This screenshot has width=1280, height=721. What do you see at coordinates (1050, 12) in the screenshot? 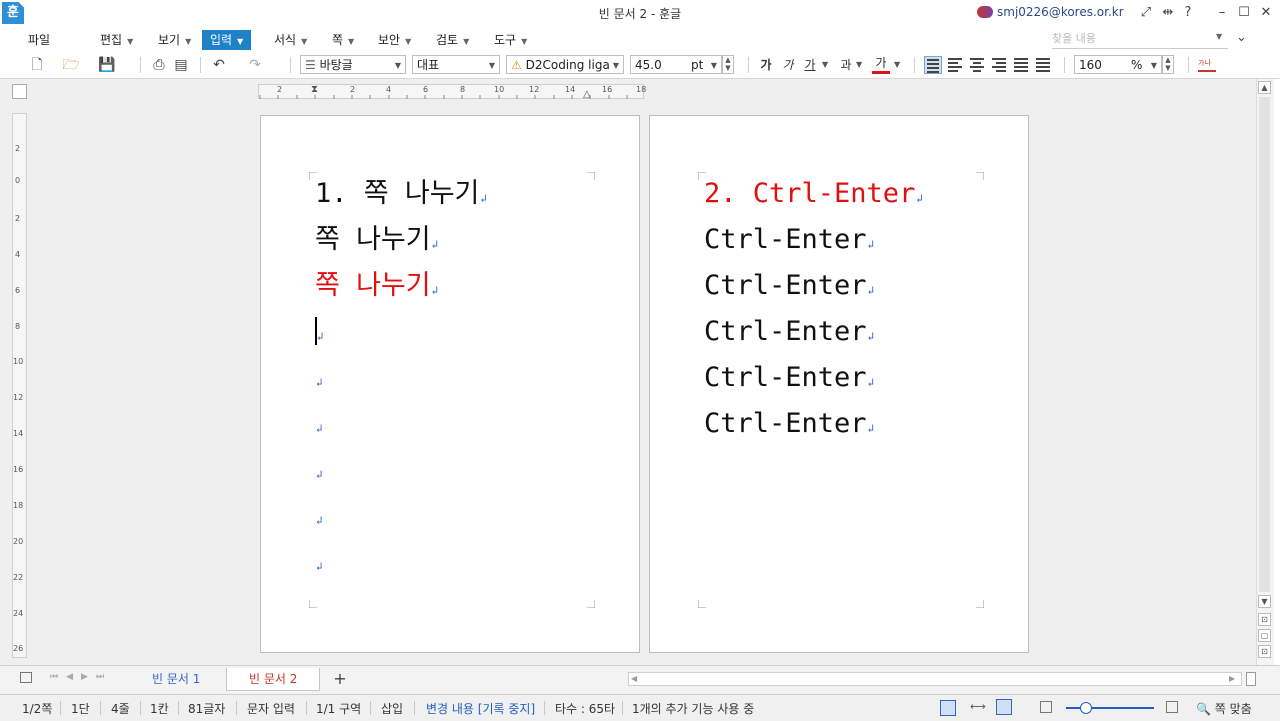
I see `account: smj0226@kores.or.kr` at bounding box center [1050, 12].